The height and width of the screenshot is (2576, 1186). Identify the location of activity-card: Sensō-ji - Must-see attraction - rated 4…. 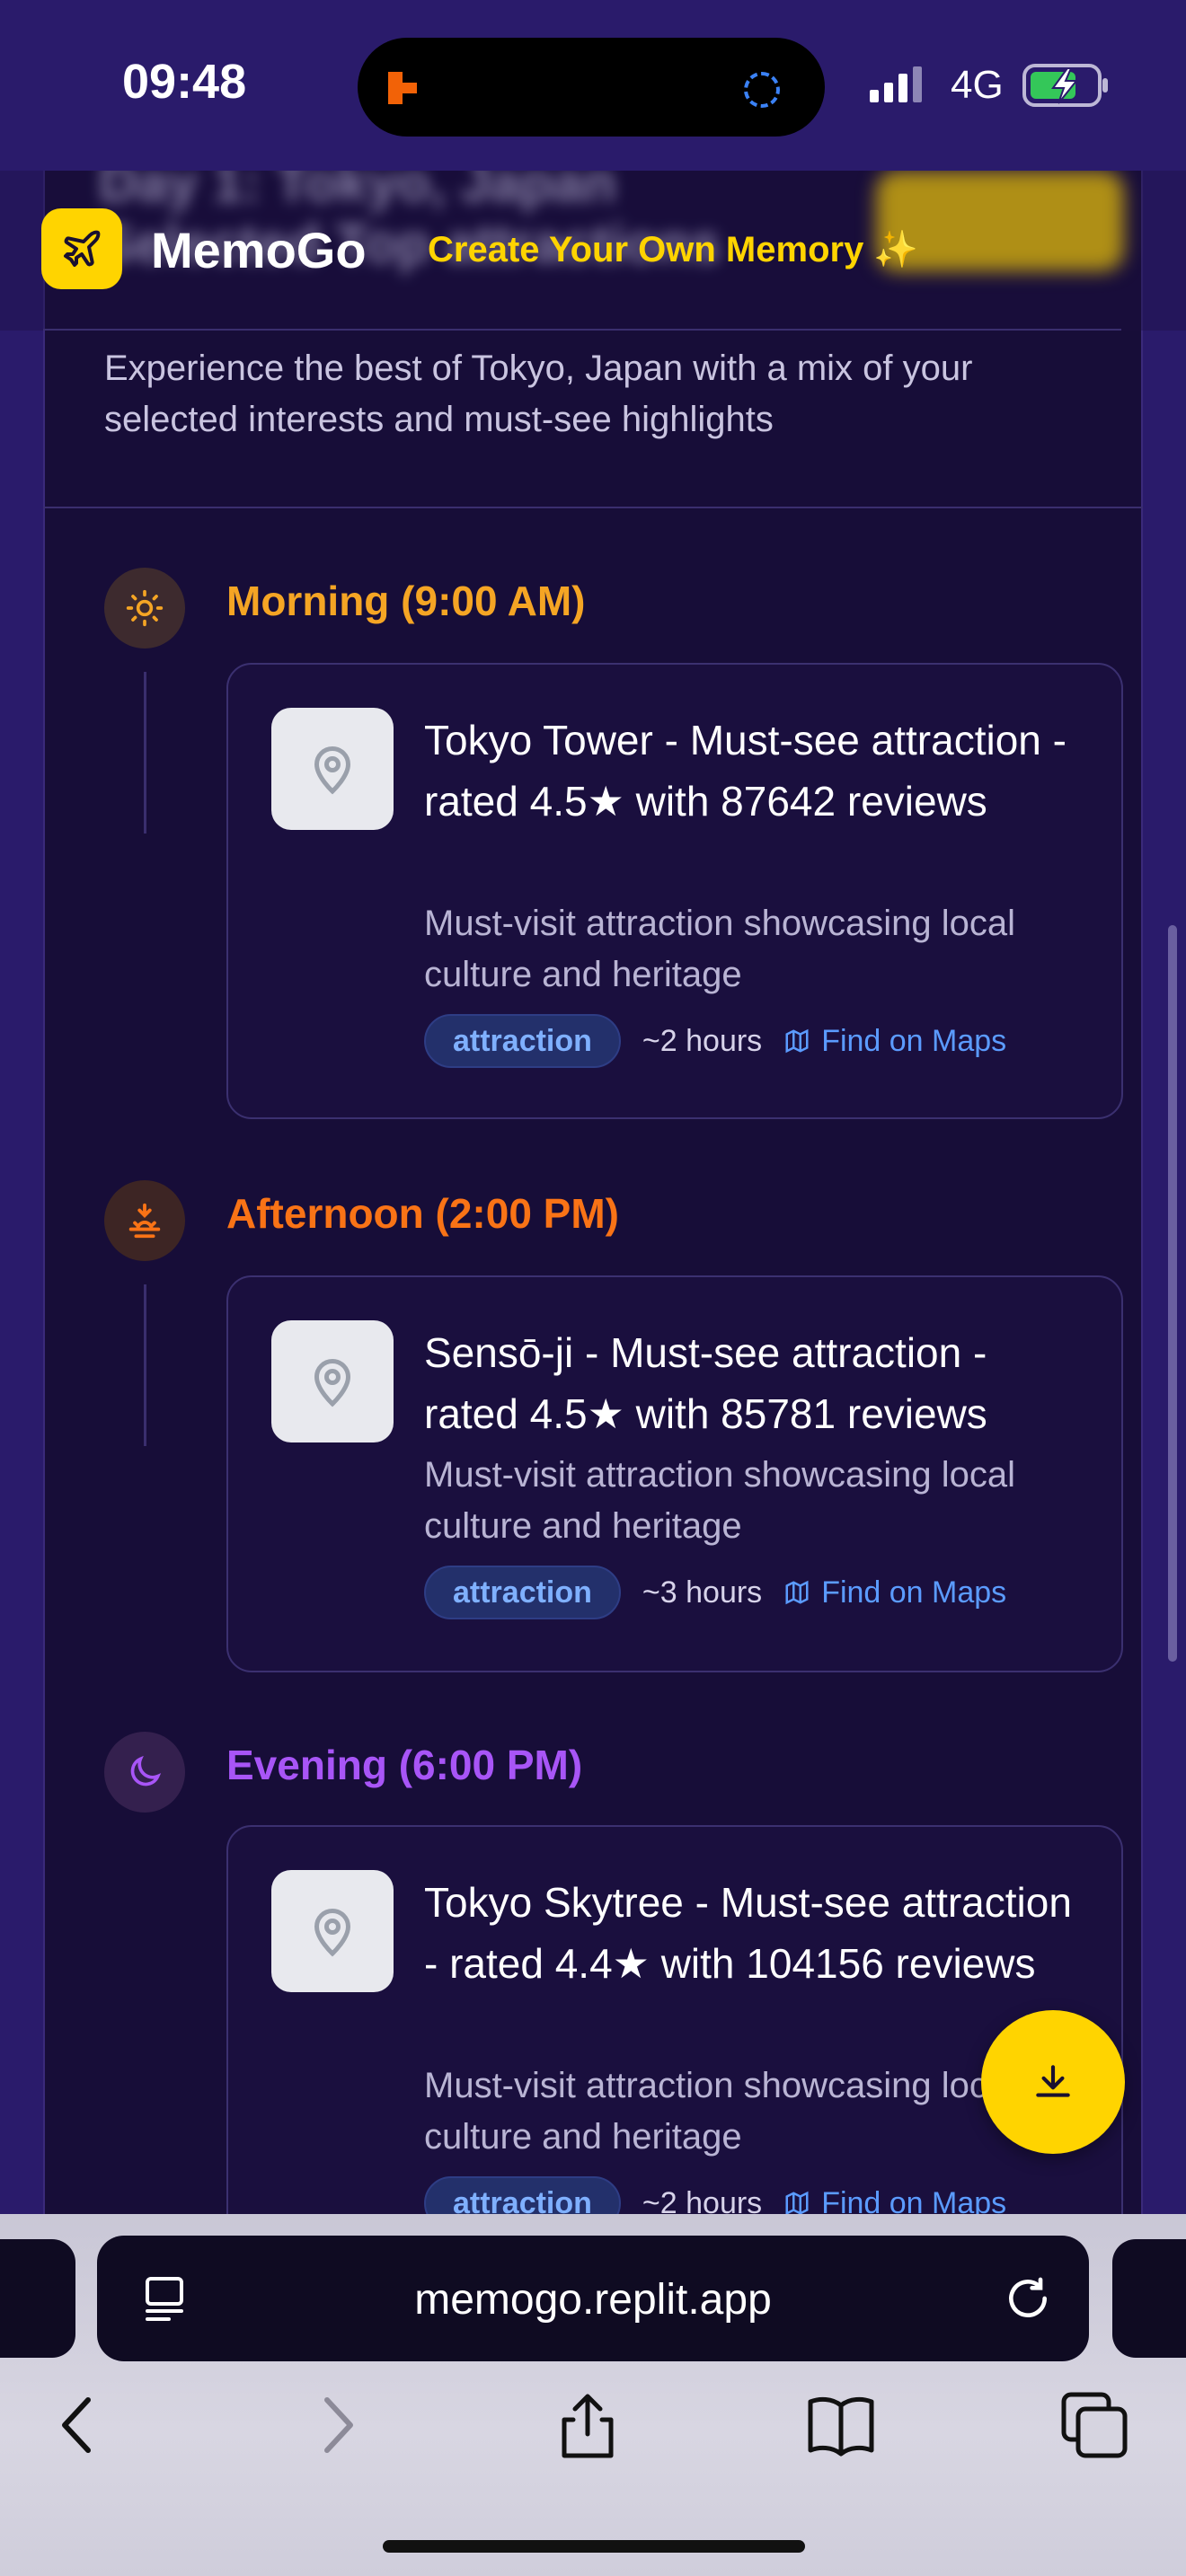
(674, 1473).